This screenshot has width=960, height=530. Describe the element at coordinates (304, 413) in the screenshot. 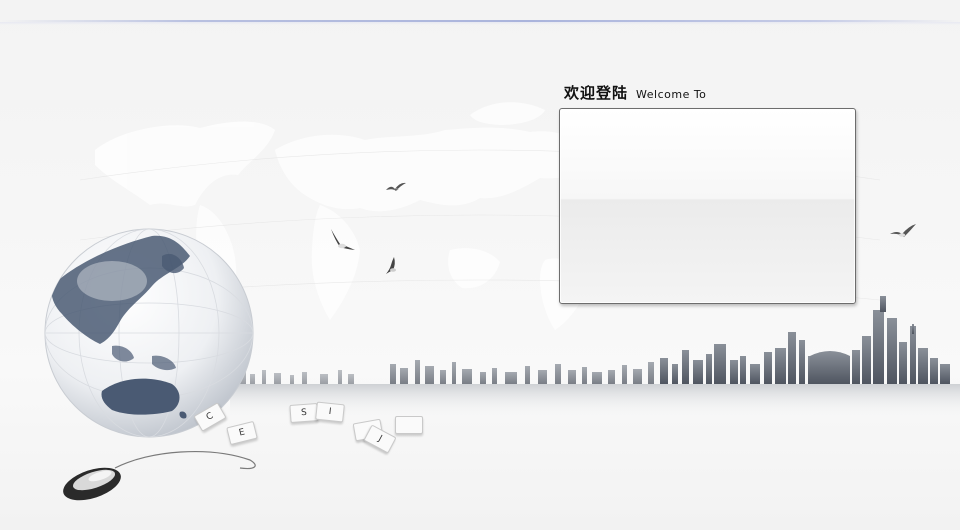

I see `keyboard-key-s: S` at that location.